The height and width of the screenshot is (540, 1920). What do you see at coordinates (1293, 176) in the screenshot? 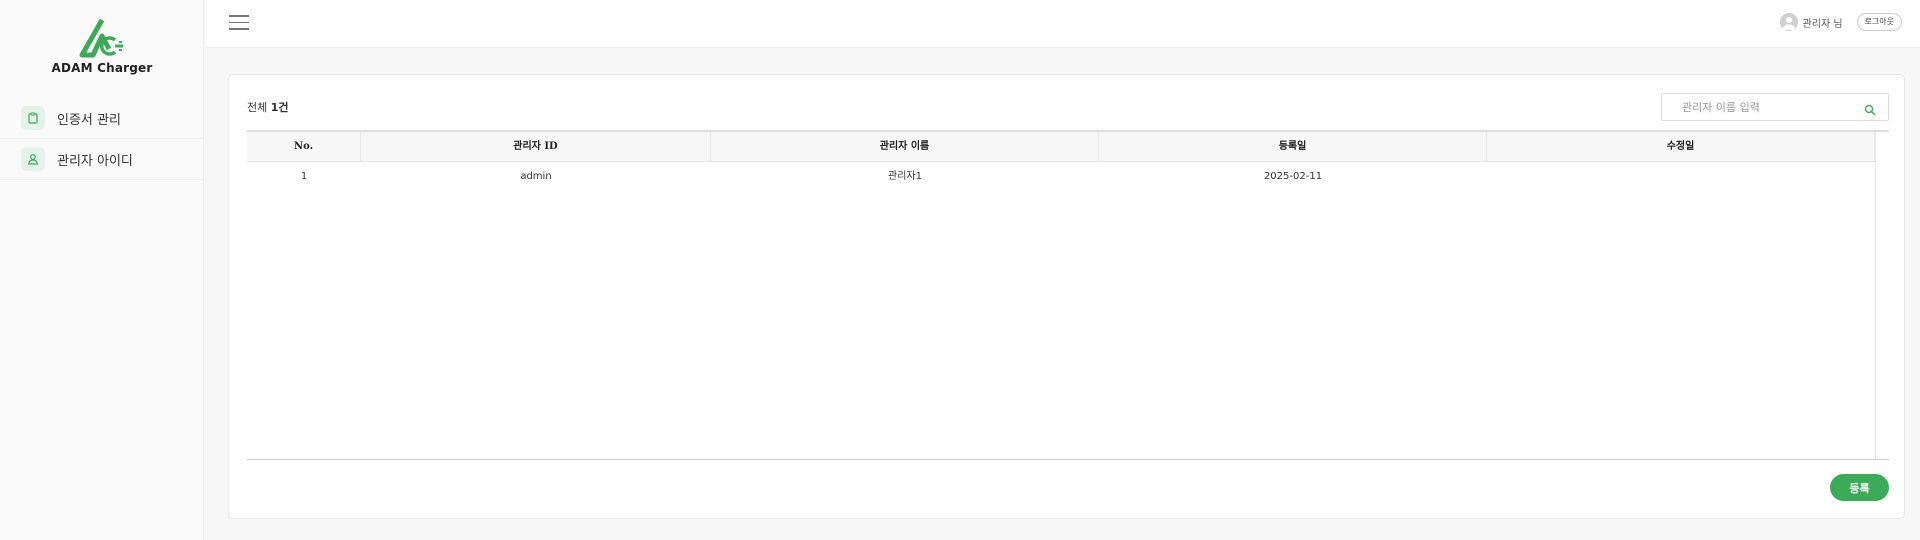
I see `cell-registered: 2025-02-11` at bounding box center [1293, 176].